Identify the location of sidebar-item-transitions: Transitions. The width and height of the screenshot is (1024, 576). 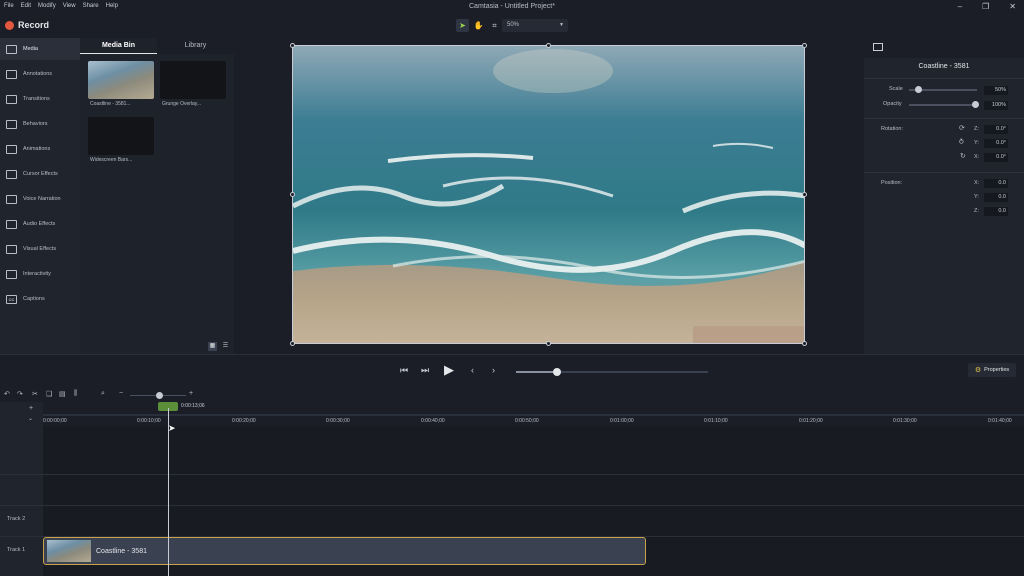
(40, 99).